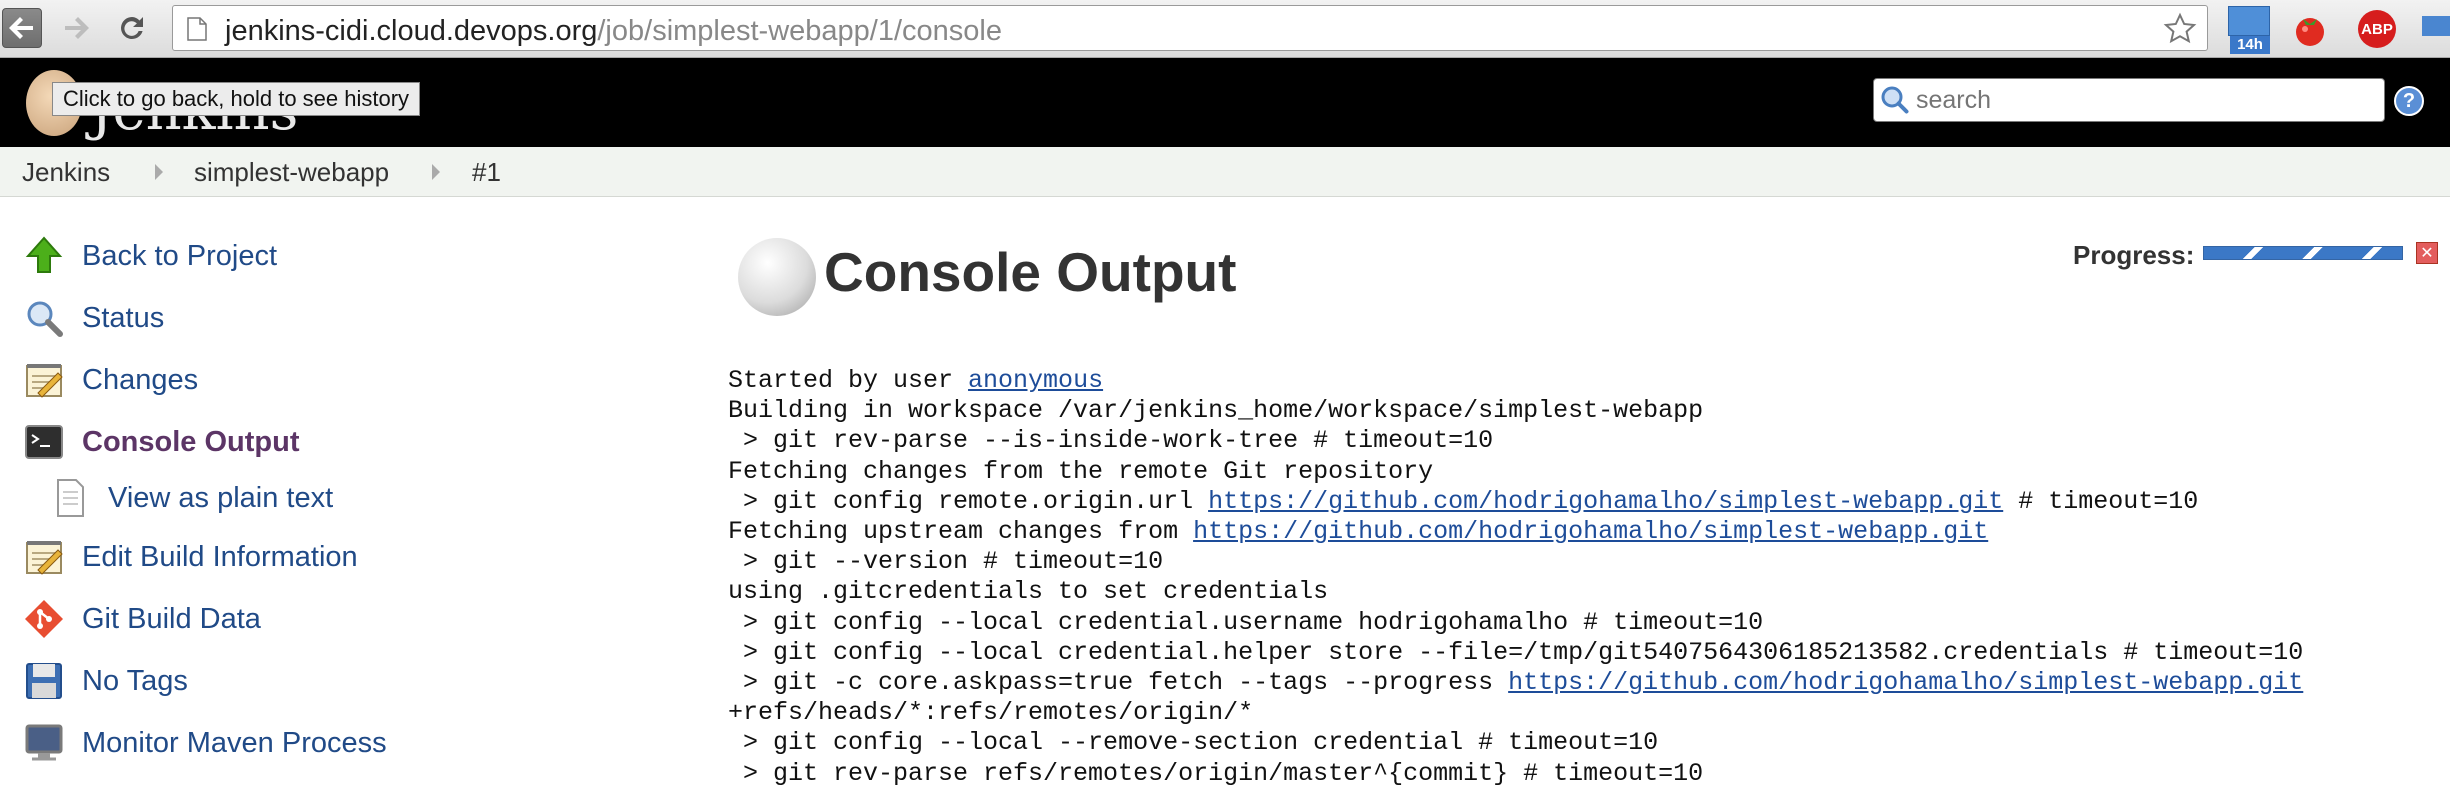 This screenshot has width=2450, height=792. What do you see at coordinates (234, 742) in the screenshot?
I see `sidebar-item-label: Monitor Maven Process` at bounding box center [234, 742].